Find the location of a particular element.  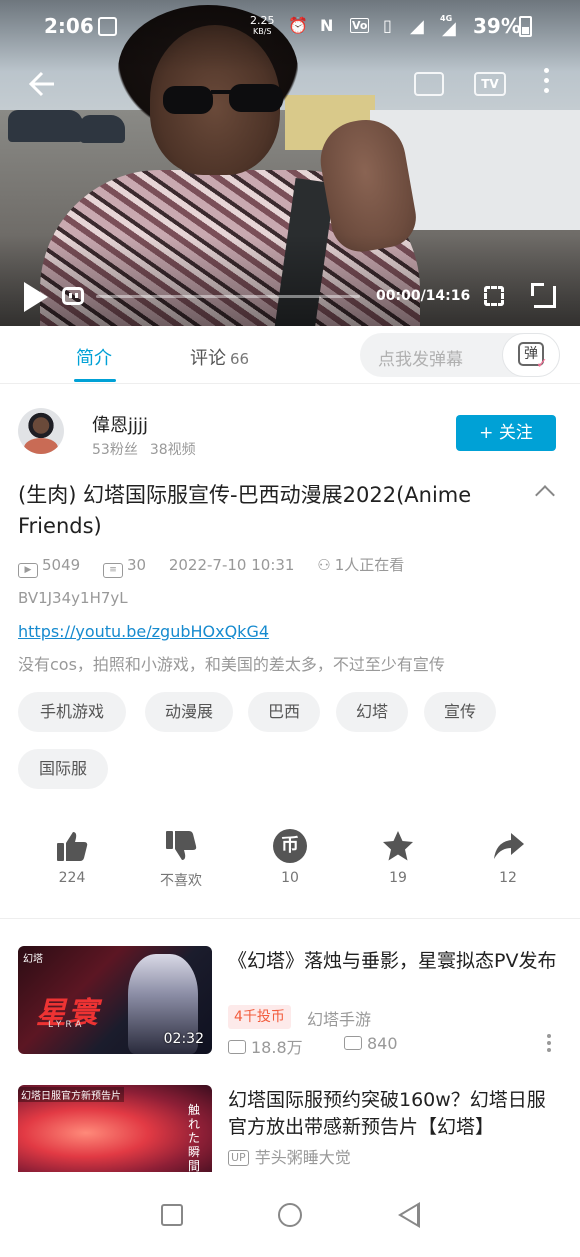

play-count-icon: ▶ is located at coordinates (28, 570).